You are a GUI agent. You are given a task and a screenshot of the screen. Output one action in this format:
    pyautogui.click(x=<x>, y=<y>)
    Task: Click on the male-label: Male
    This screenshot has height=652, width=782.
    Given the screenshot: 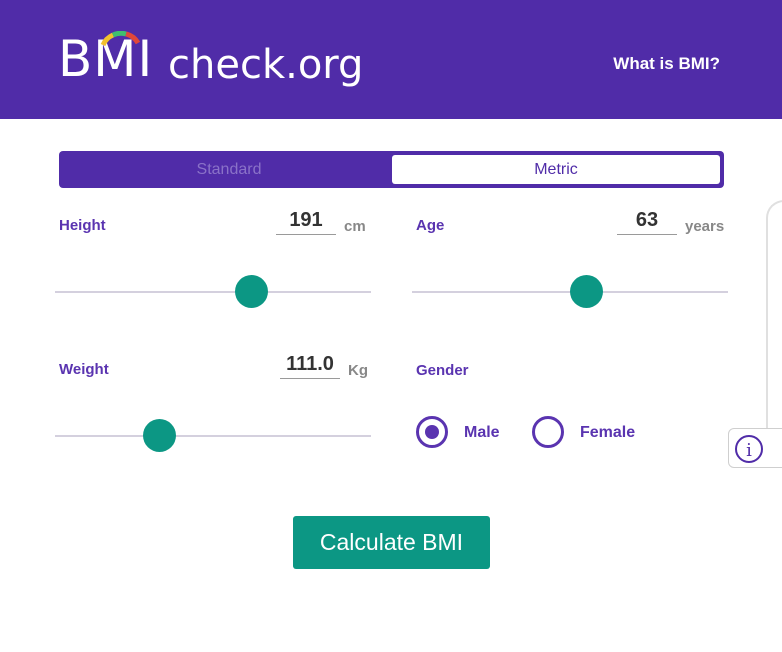 What is the action you would take?
    pyautogui.click(x=482, y=433)
    